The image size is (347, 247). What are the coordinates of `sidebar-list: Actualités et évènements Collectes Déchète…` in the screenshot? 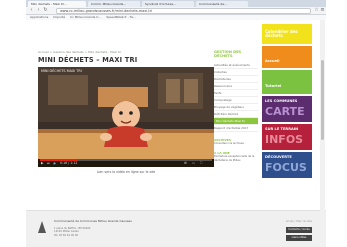 It's located at (236, 97).